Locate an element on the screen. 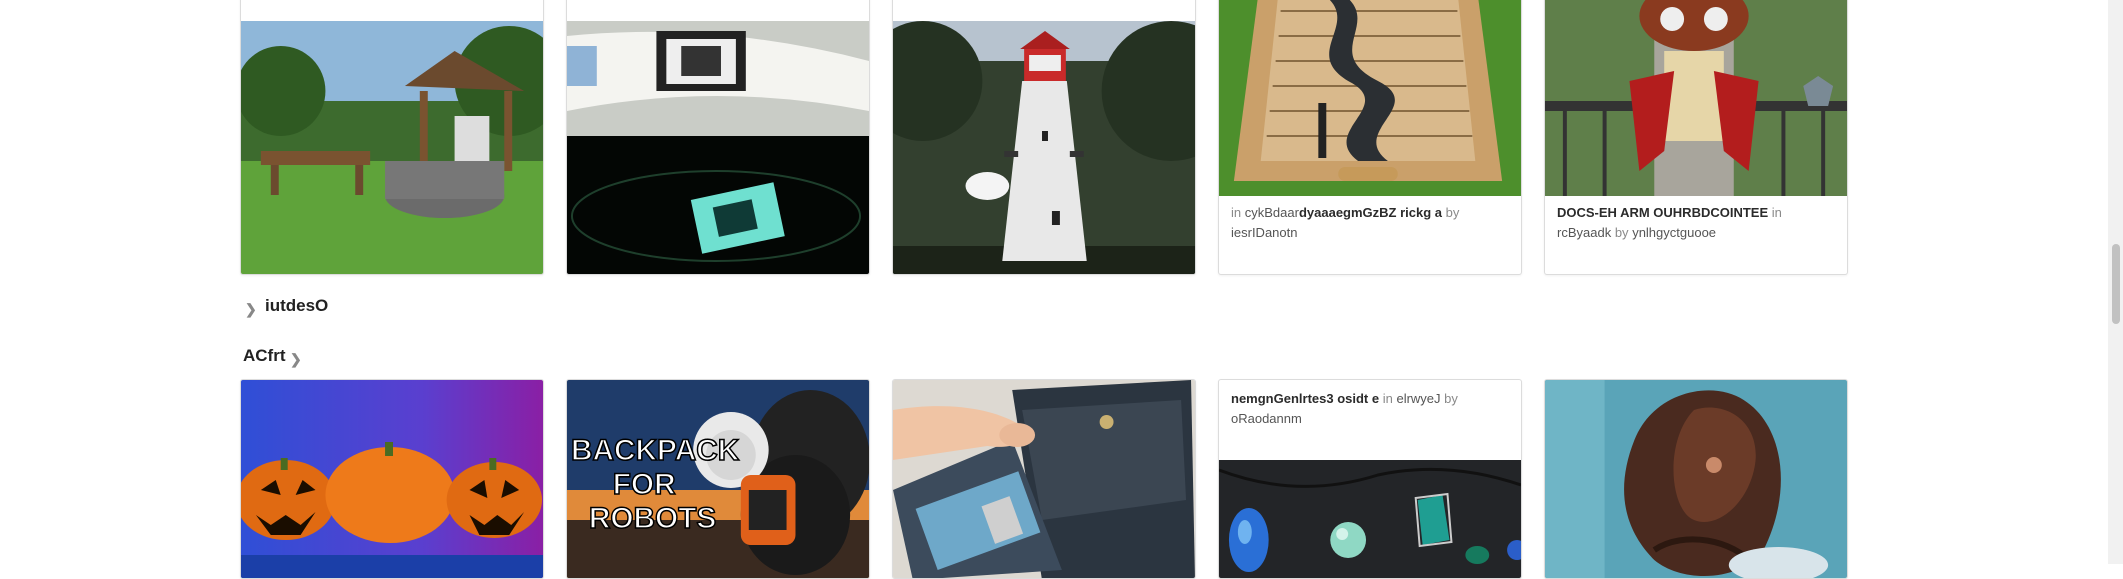  project-card: BACKPACK FOR ROBOTS is located at coordinates (718, 479).